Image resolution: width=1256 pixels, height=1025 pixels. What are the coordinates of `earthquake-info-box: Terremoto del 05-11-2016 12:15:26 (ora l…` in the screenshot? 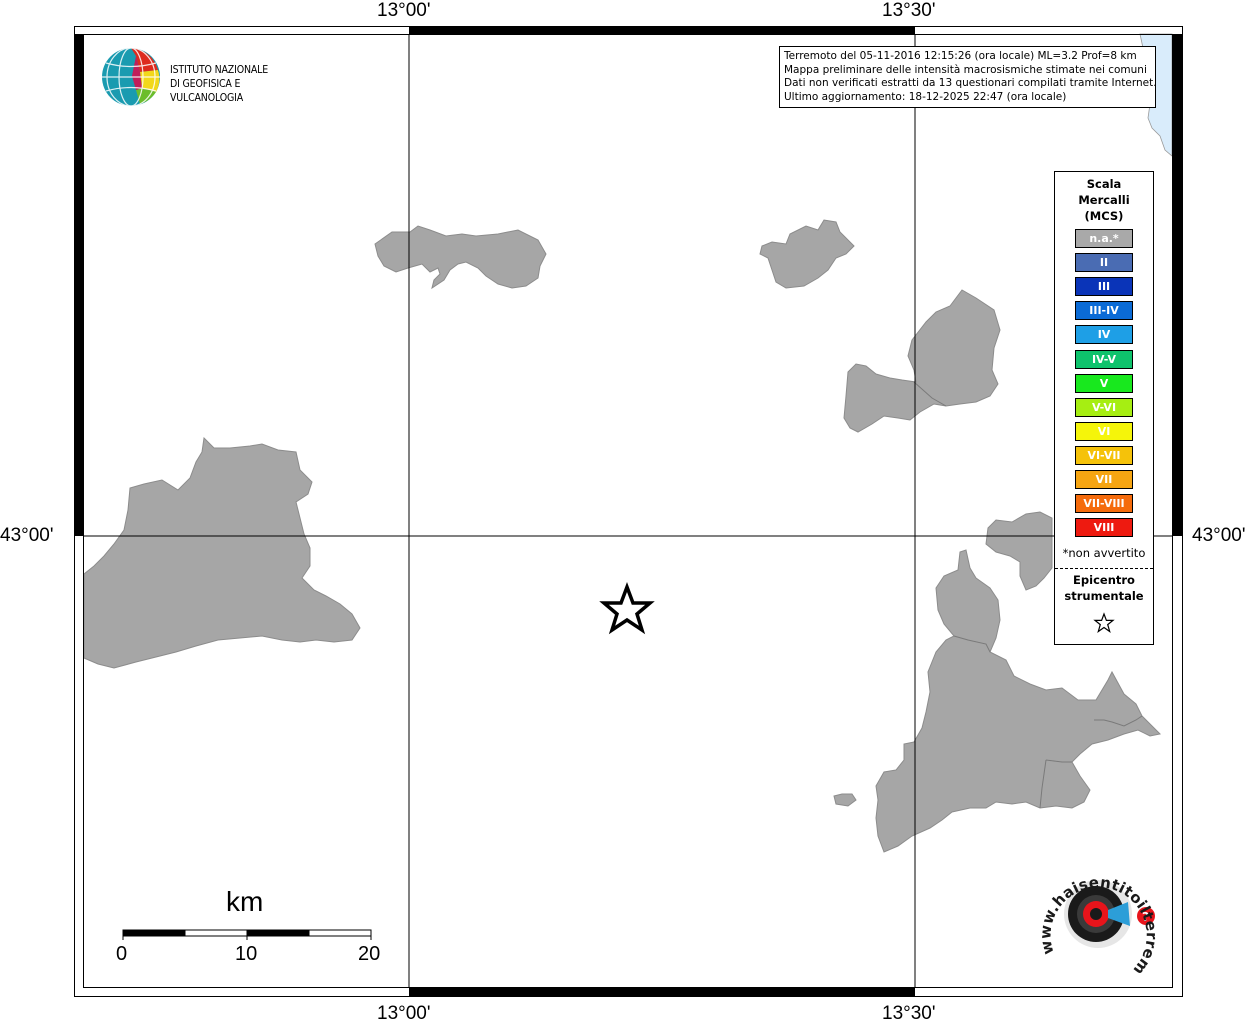 It's located at (967, 77).